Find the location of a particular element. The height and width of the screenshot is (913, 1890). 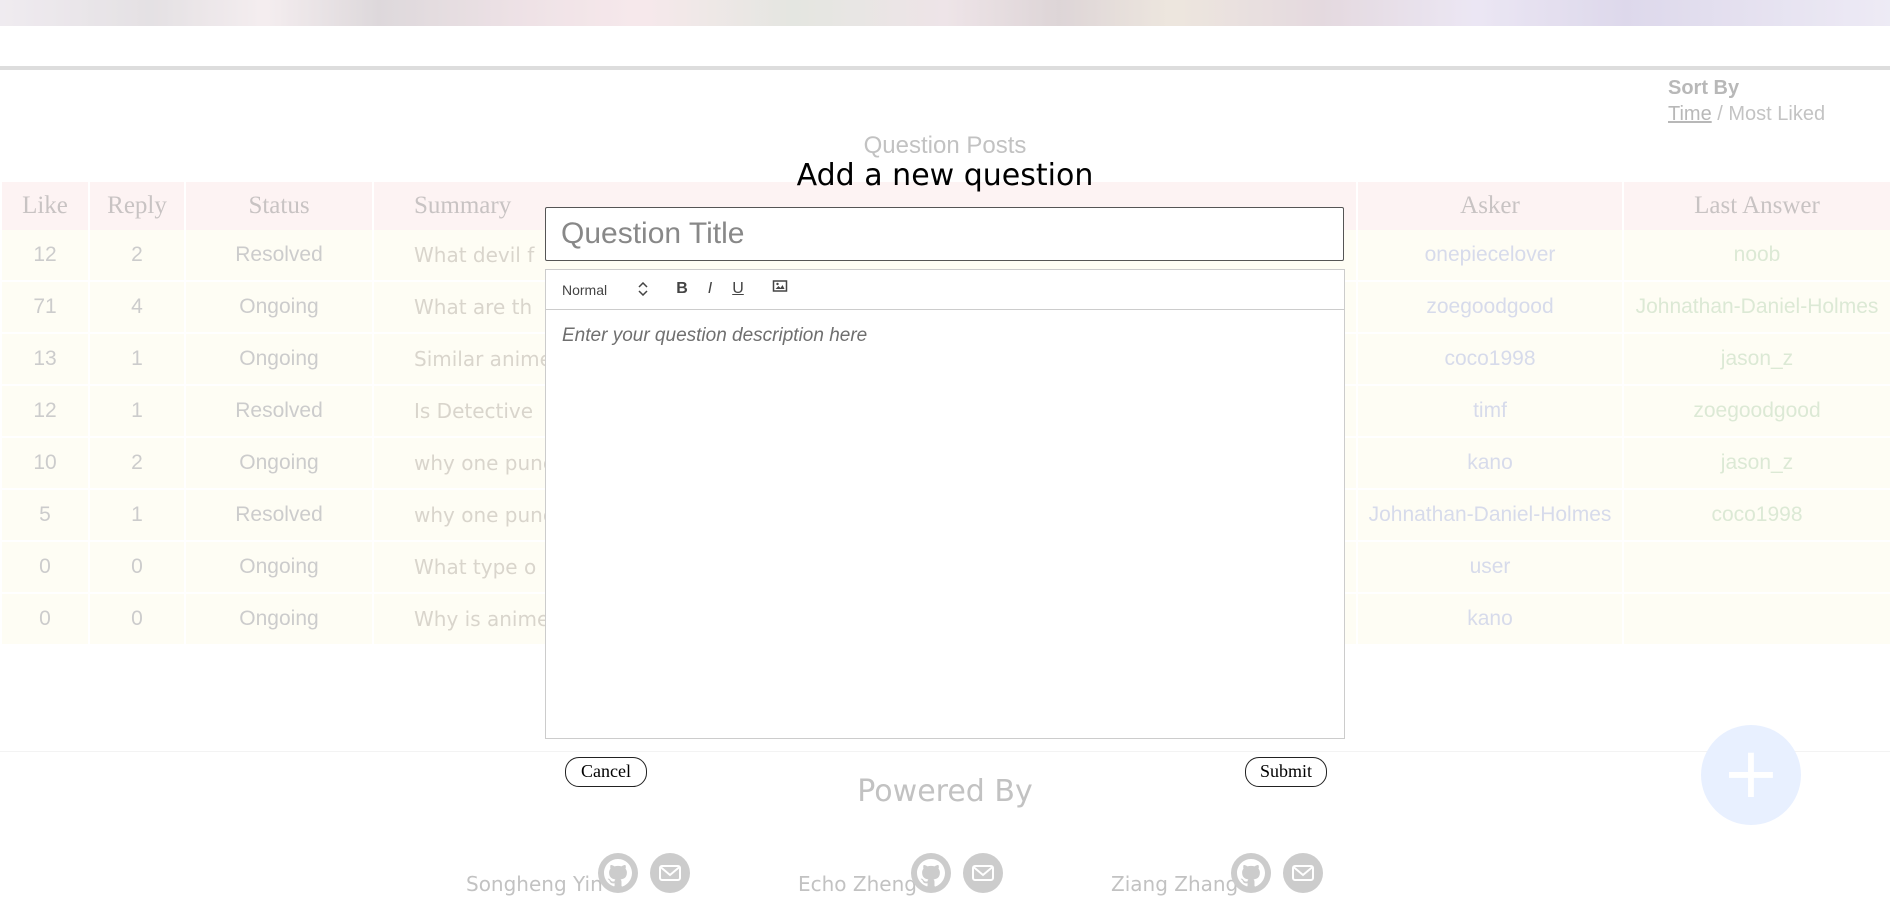

description-placeholder: Enter your question description here is located at coordinates (715, 335).